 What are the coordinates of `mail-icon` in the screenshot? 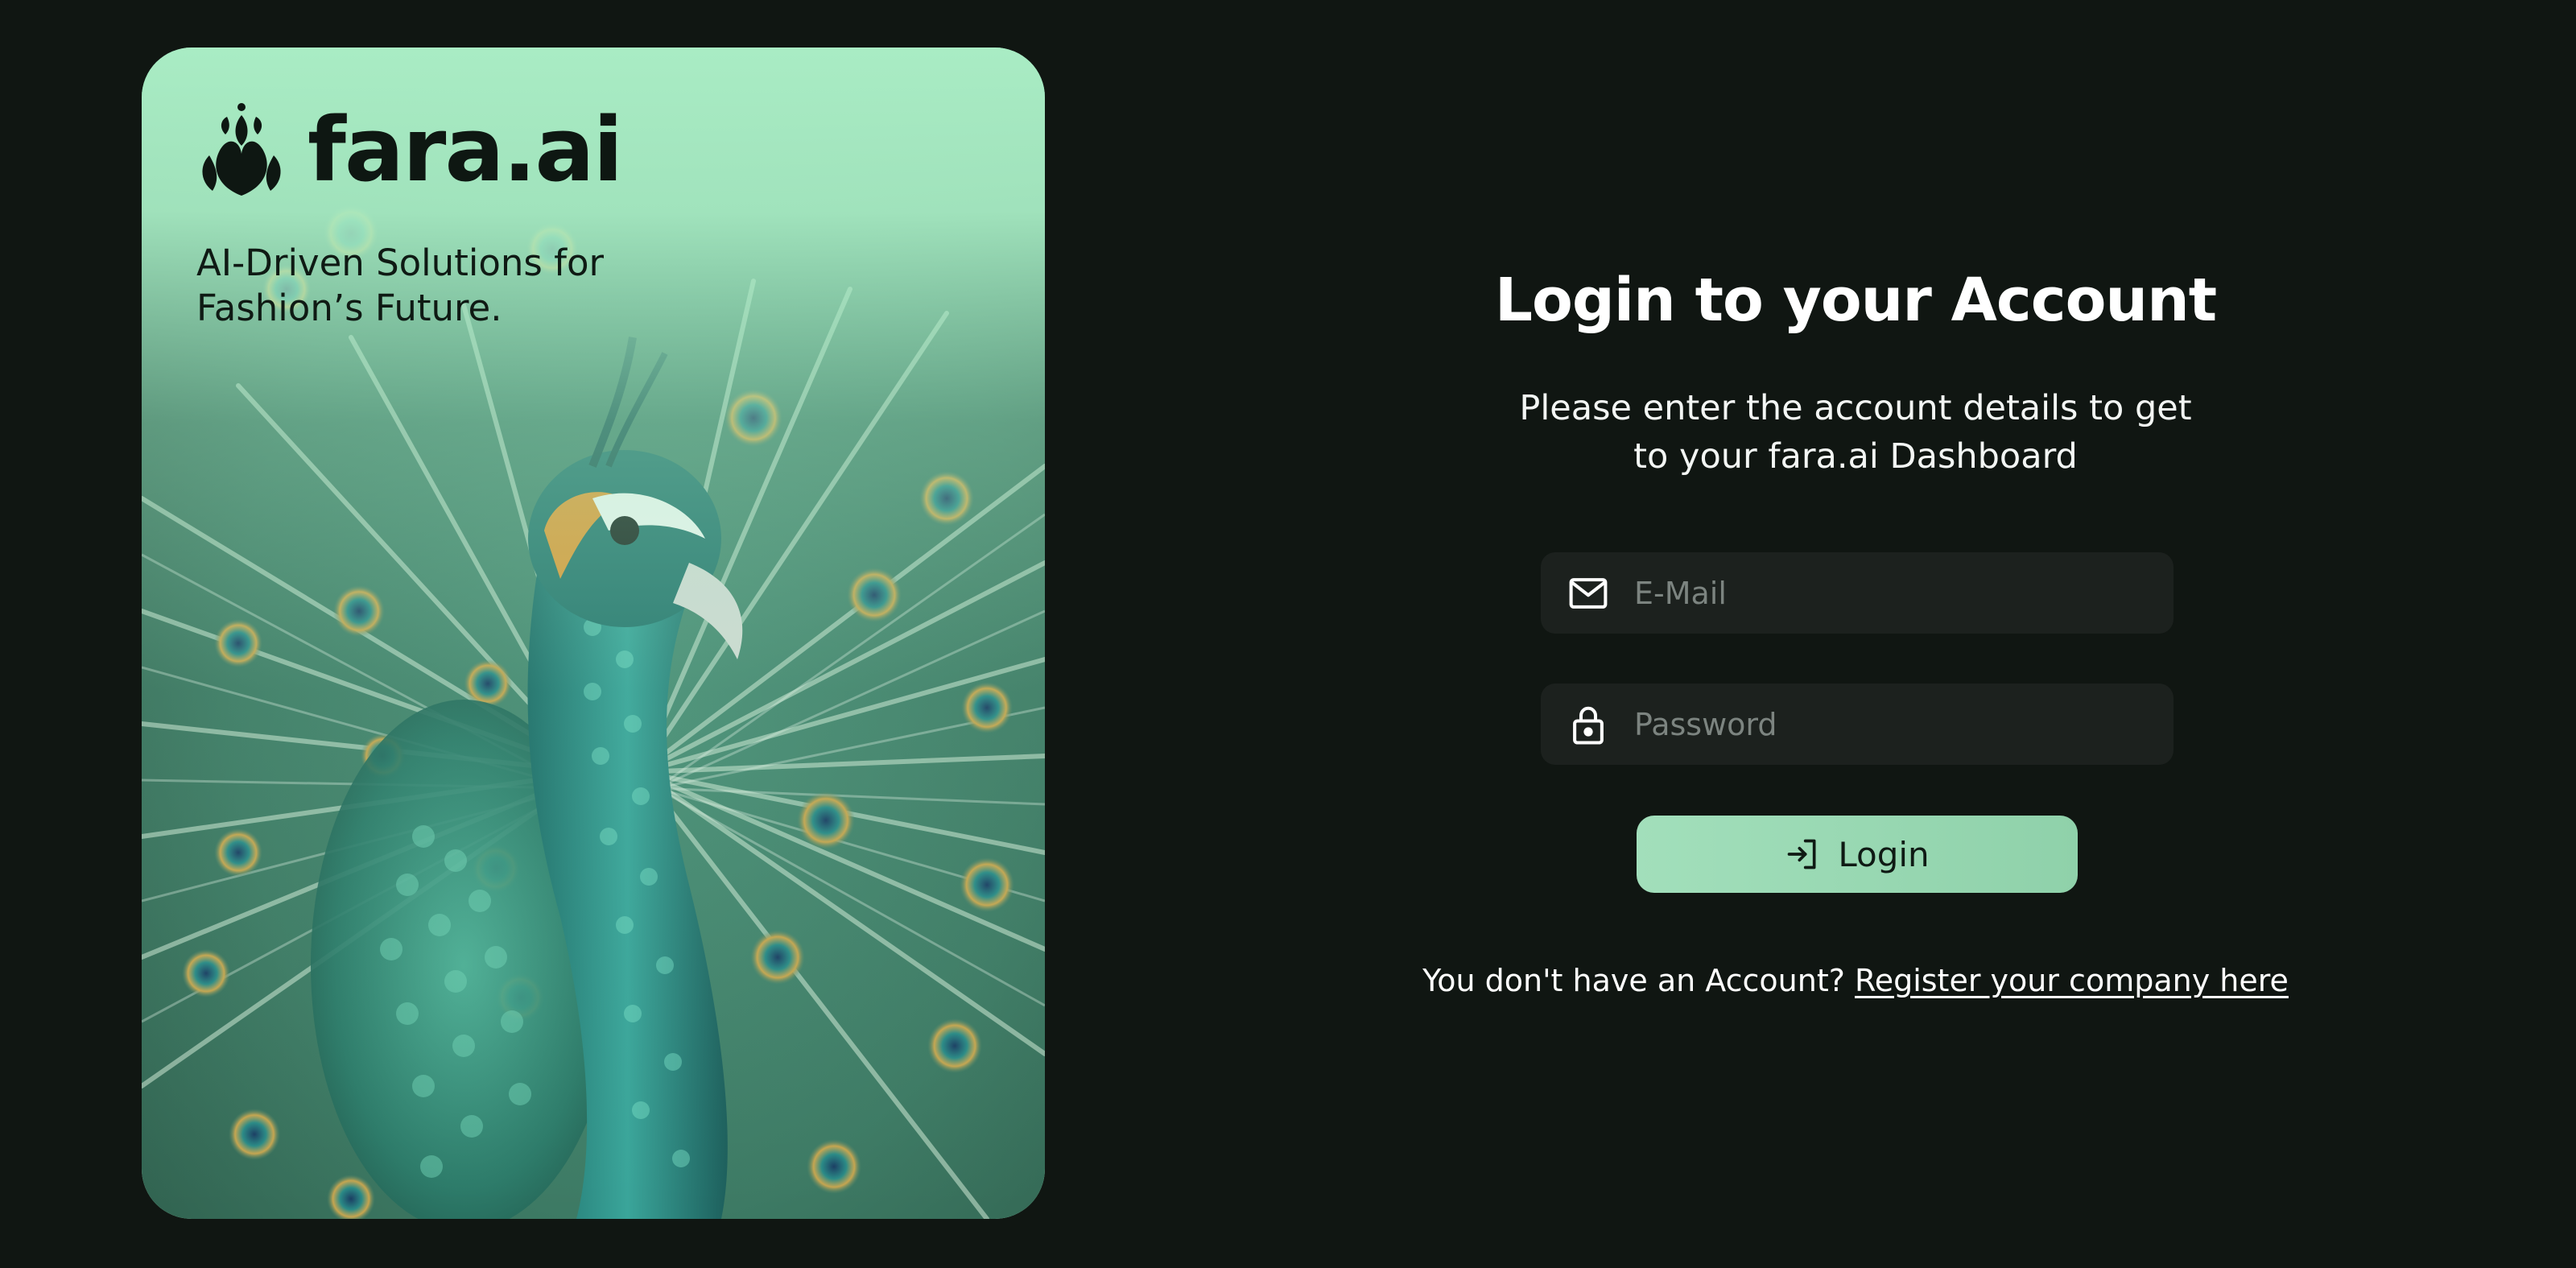 It's located at (1588, 593).